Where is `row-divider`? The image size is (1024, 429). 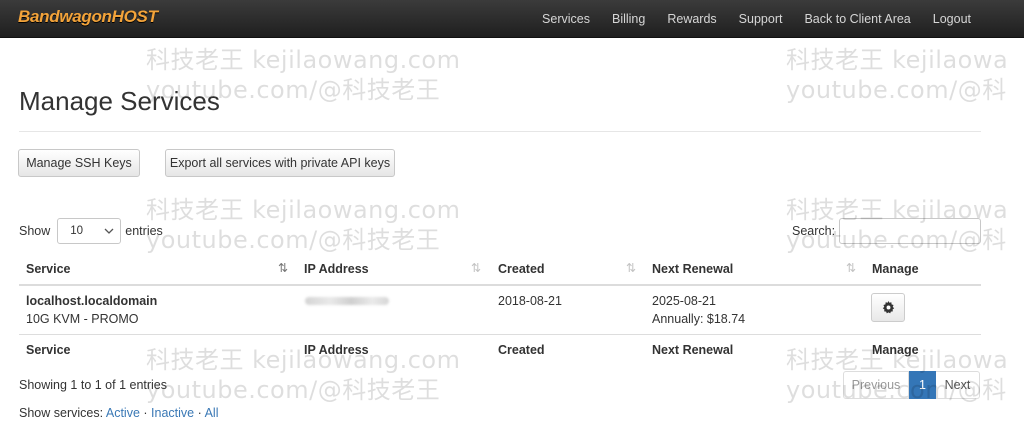 row-divider is located at coordinates (500, 334).